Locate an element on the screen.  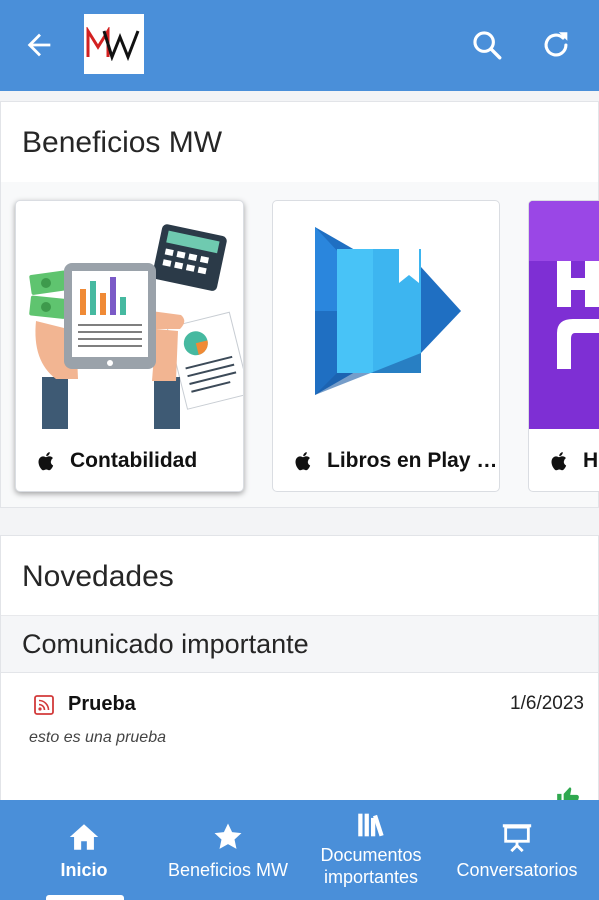
news-category-title: Comunicado importante is located at coordinates (165, 644).